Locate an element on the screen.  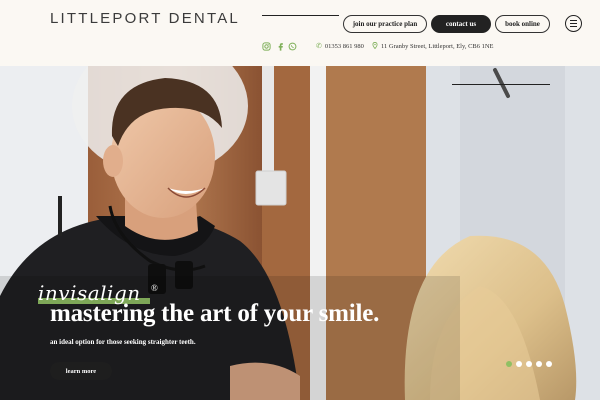
location-pin-icon is located at coordinates (375, 46).